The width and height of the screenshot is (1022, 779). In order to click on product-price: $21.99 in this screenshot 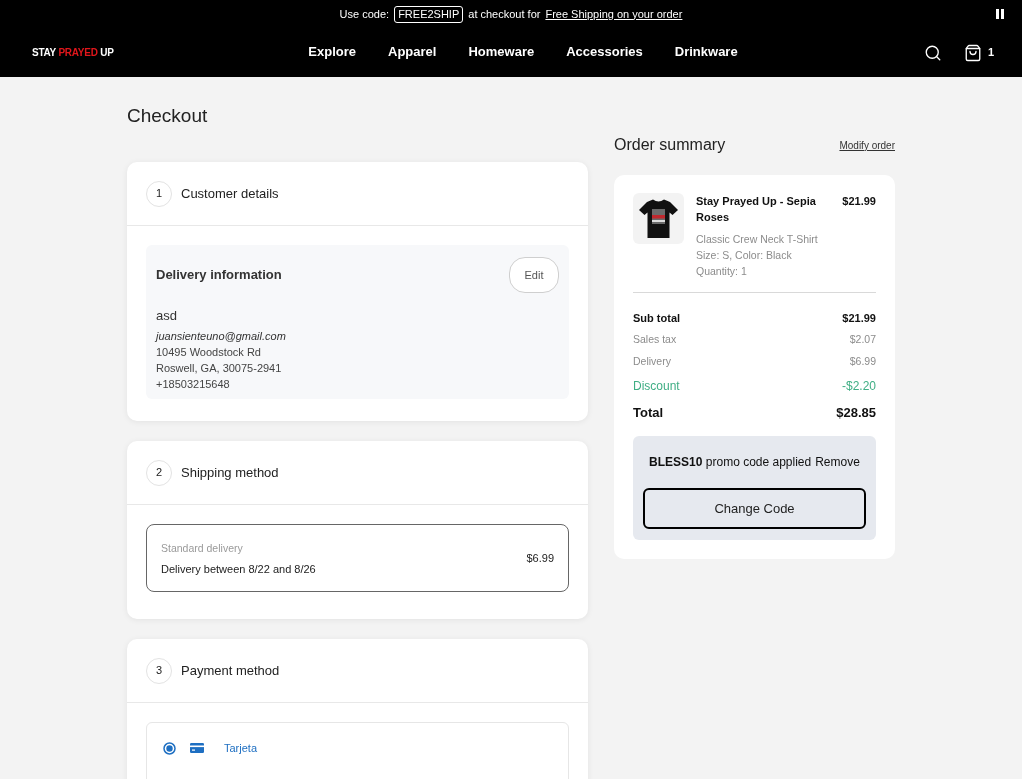, I will do `click(859, 201)`.